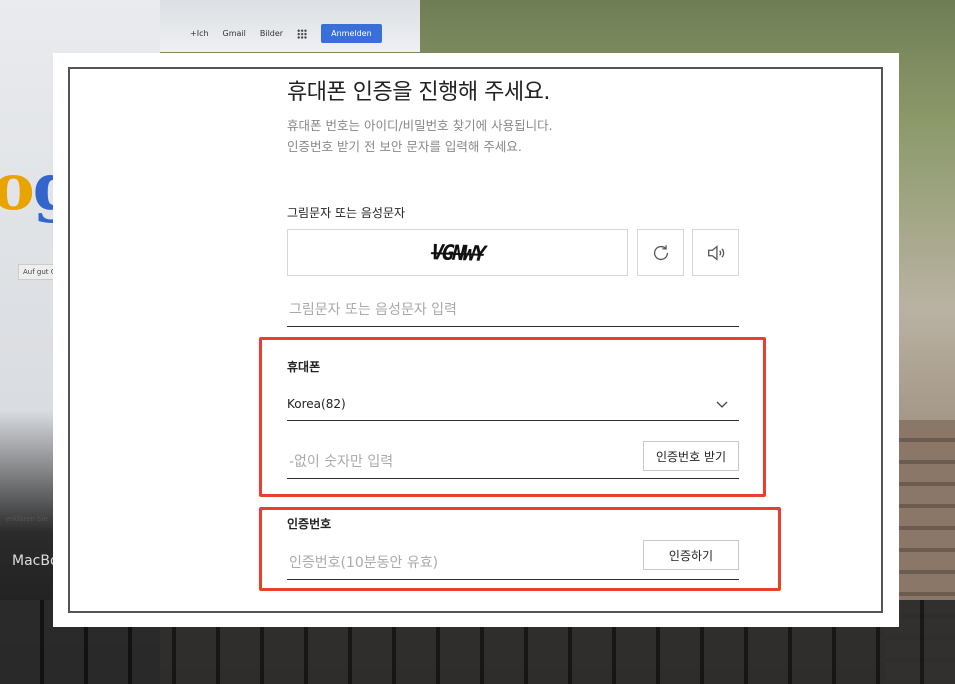  Describe the element at coordinates (404, 146) in the screenshot. I see `subtitle-line-2: 인증번호 받기 전 보안 문자를 입력해 주세요.` at that location.